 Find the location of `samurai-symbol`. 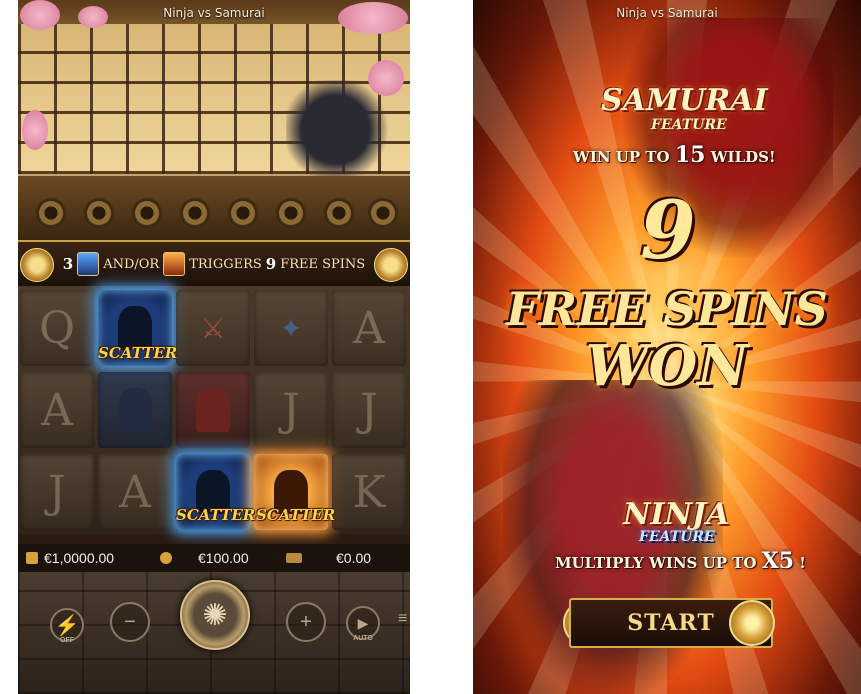

samurai-symbol is located at coordinates (213, 410).